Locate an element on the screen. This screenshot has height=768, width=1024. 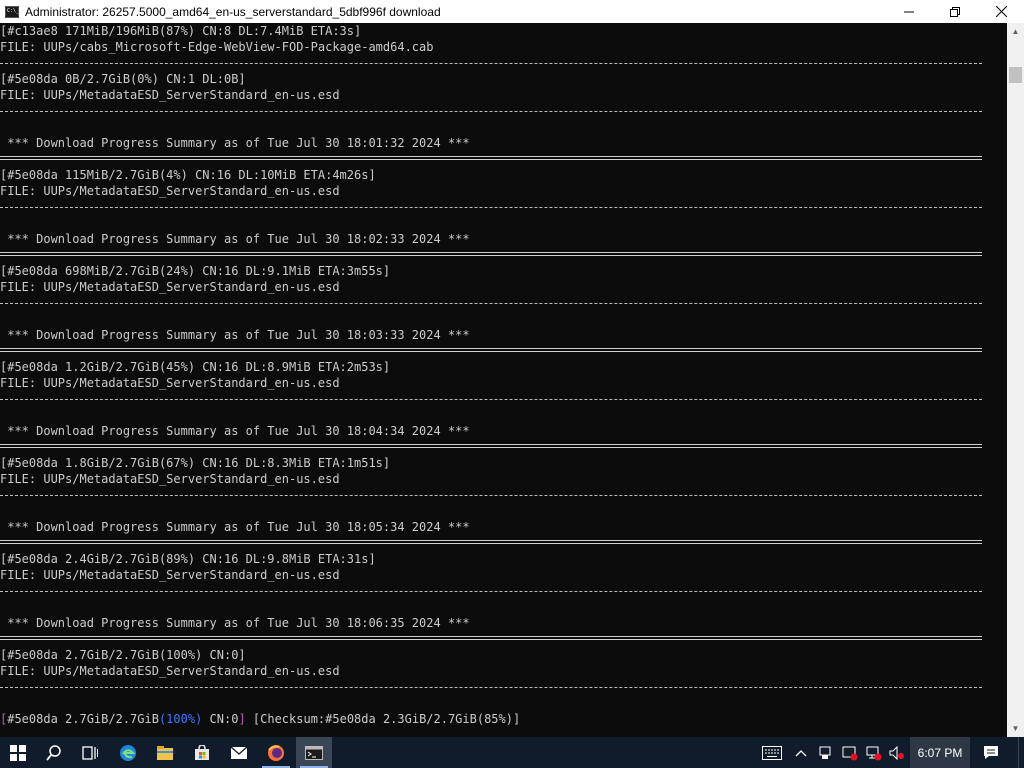
action-center-icon is located at coordinates (991, 752).